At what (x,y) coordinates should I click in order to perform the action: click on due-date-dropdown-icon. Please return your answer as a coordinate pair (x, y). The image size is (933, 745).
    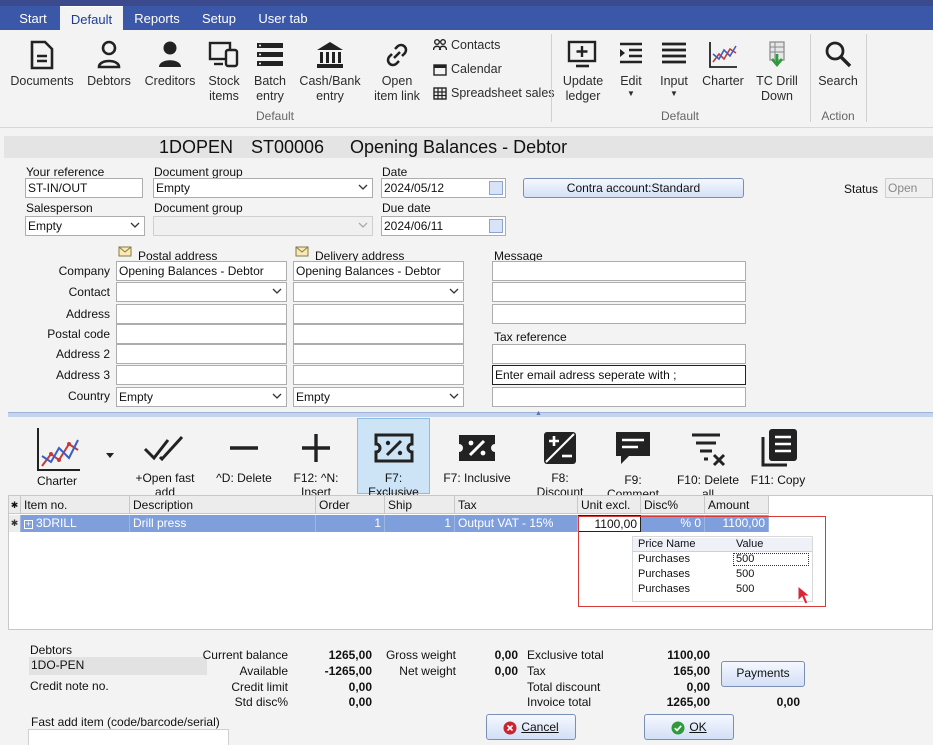
    Looking at the image, I should click on (496, 226).